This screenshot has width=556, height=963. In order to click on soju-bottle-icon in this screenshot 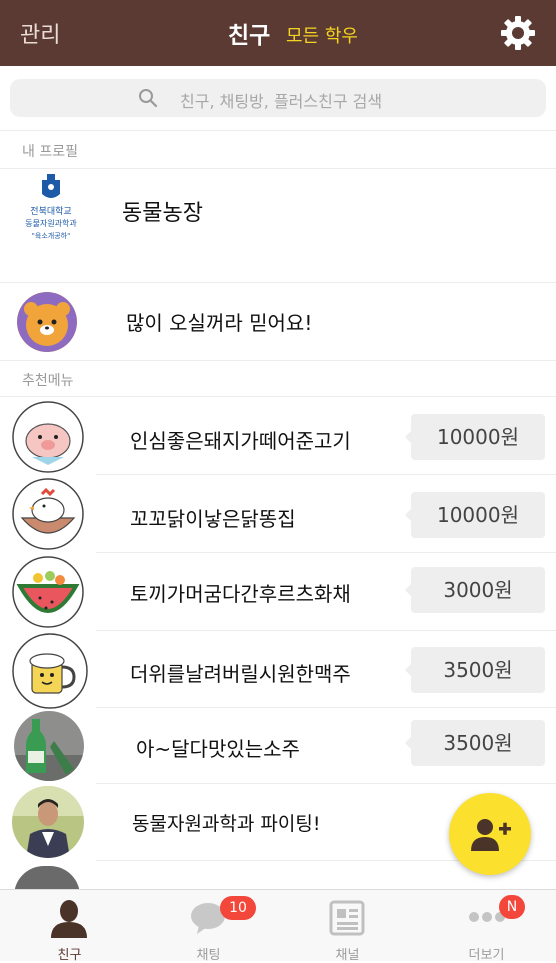, I will do `click(49, 746)`.